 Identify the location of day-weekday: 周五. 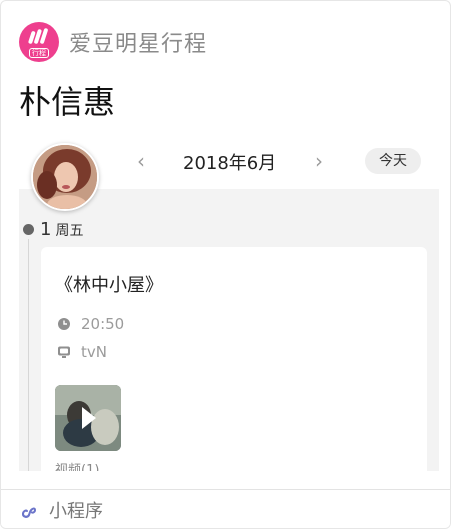
(69, 230).